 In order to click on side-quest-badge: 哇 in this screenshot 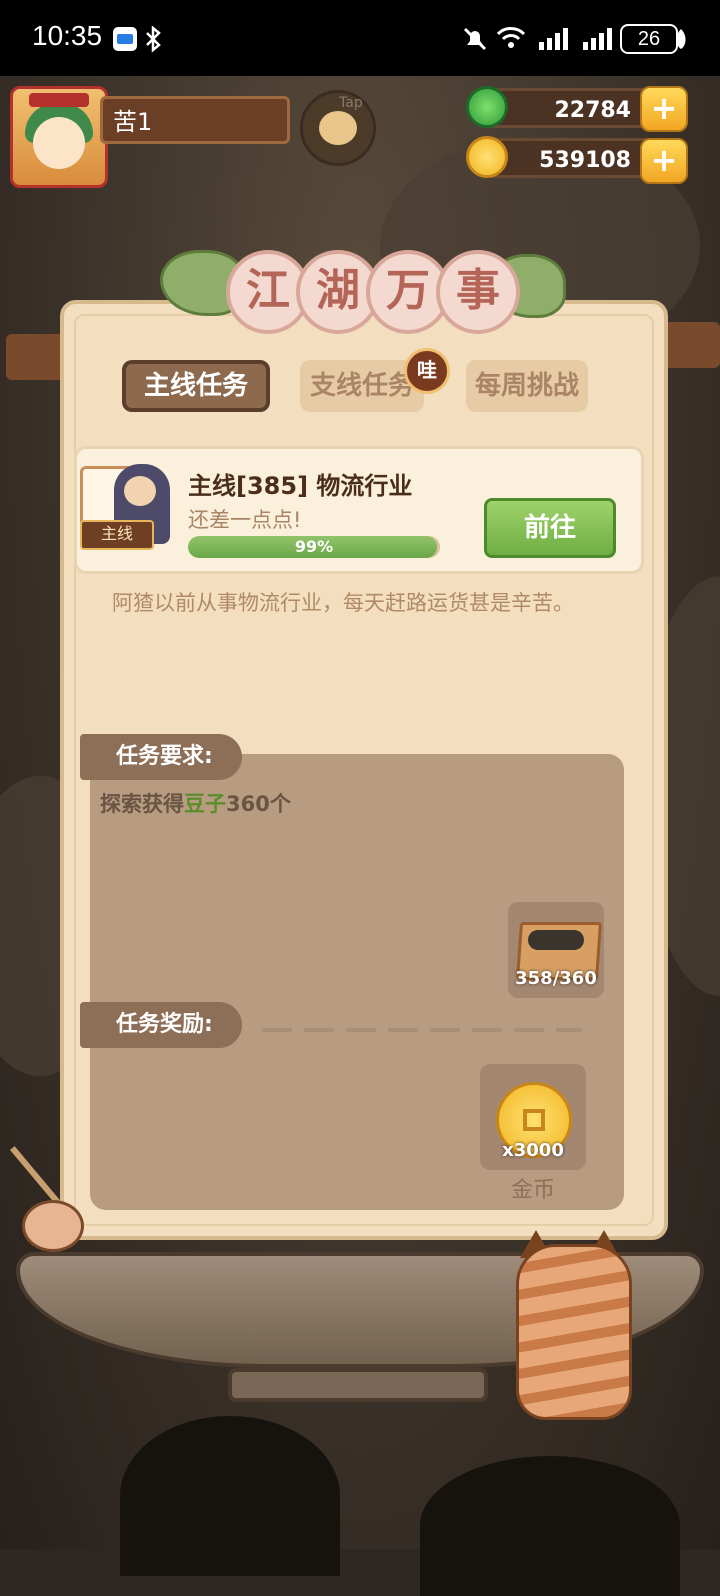, I will do `click(427, 371)`.